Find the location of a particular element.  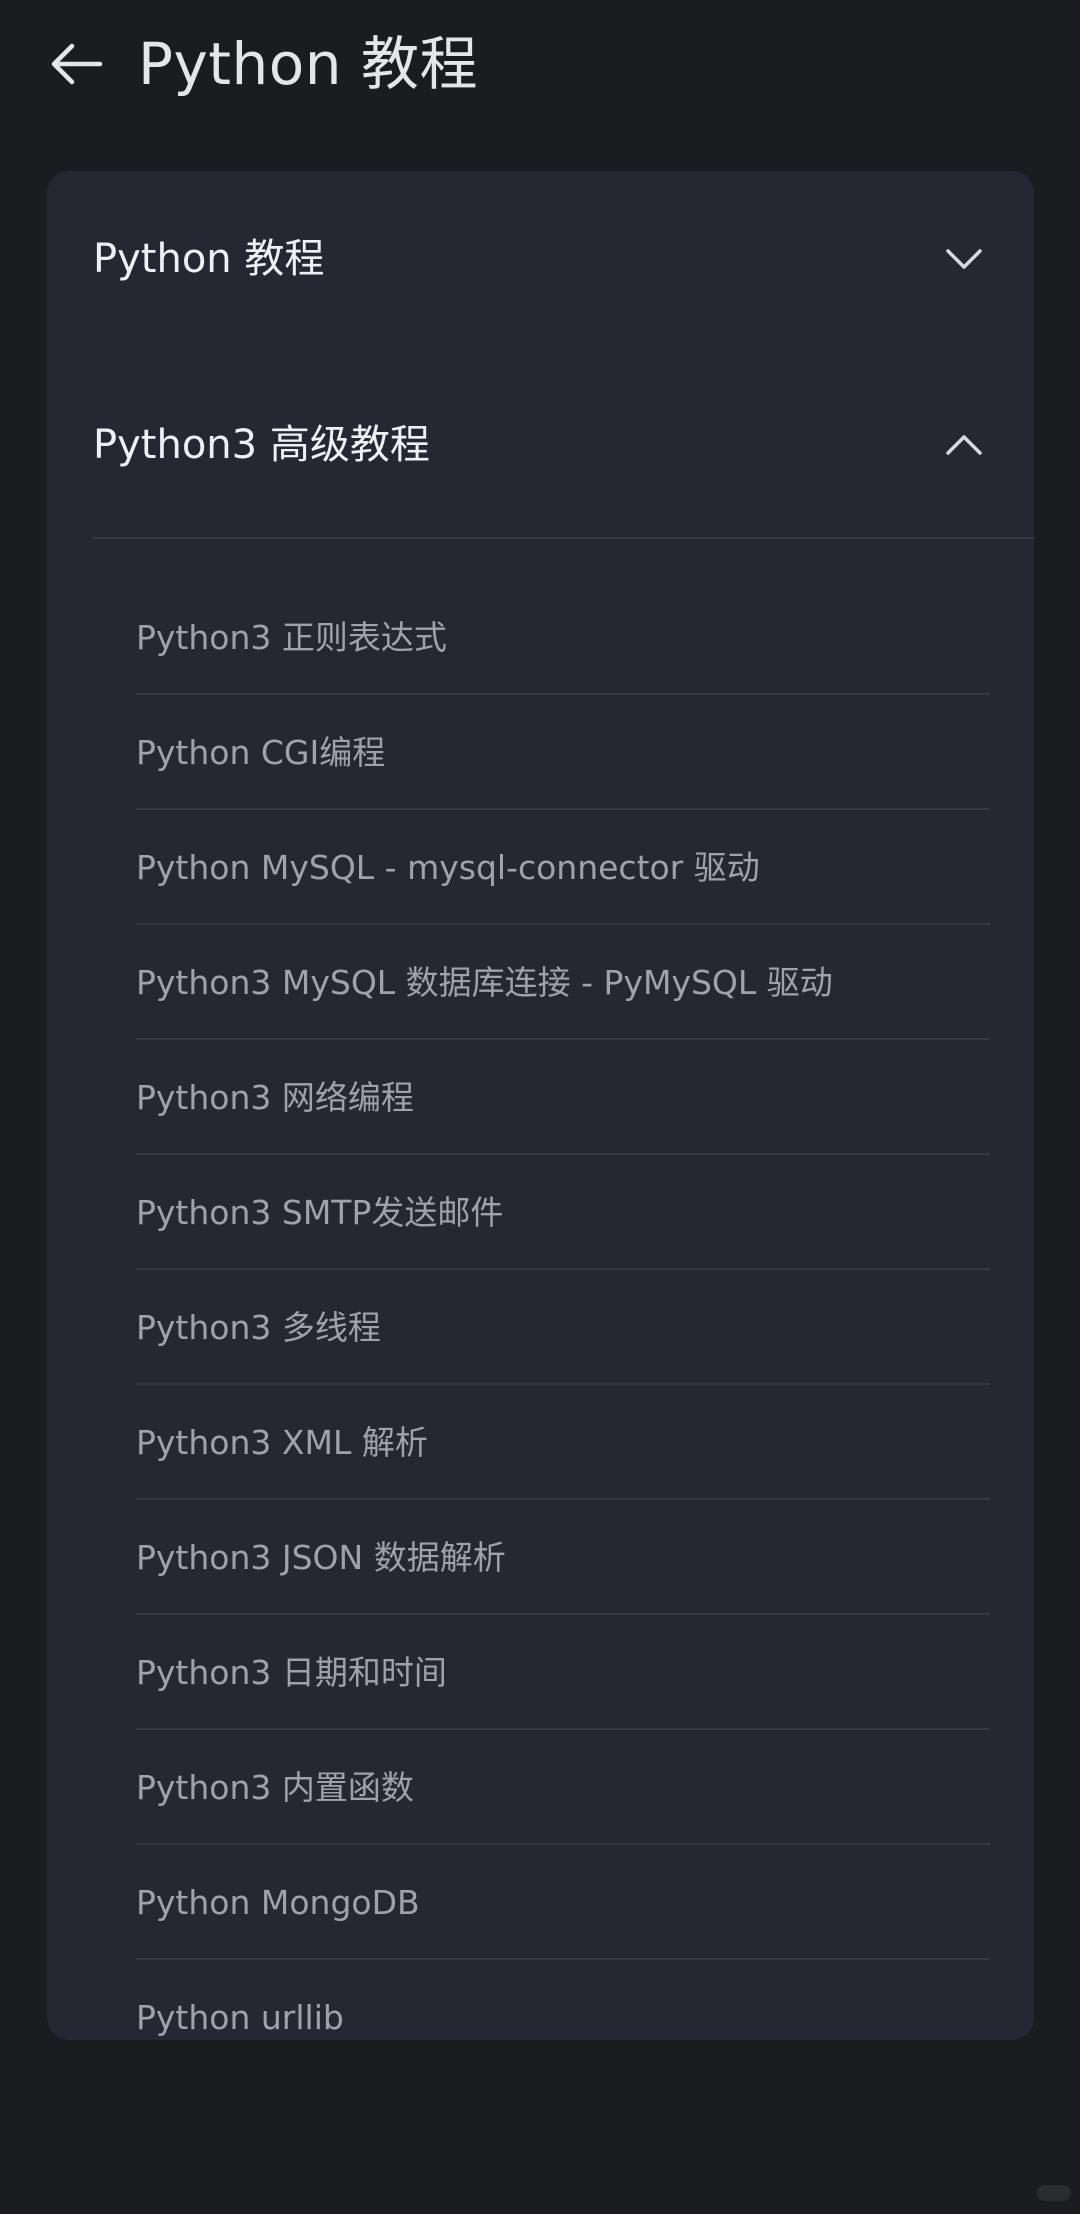

chevron-up-icon is located at coordinates (964, 445).